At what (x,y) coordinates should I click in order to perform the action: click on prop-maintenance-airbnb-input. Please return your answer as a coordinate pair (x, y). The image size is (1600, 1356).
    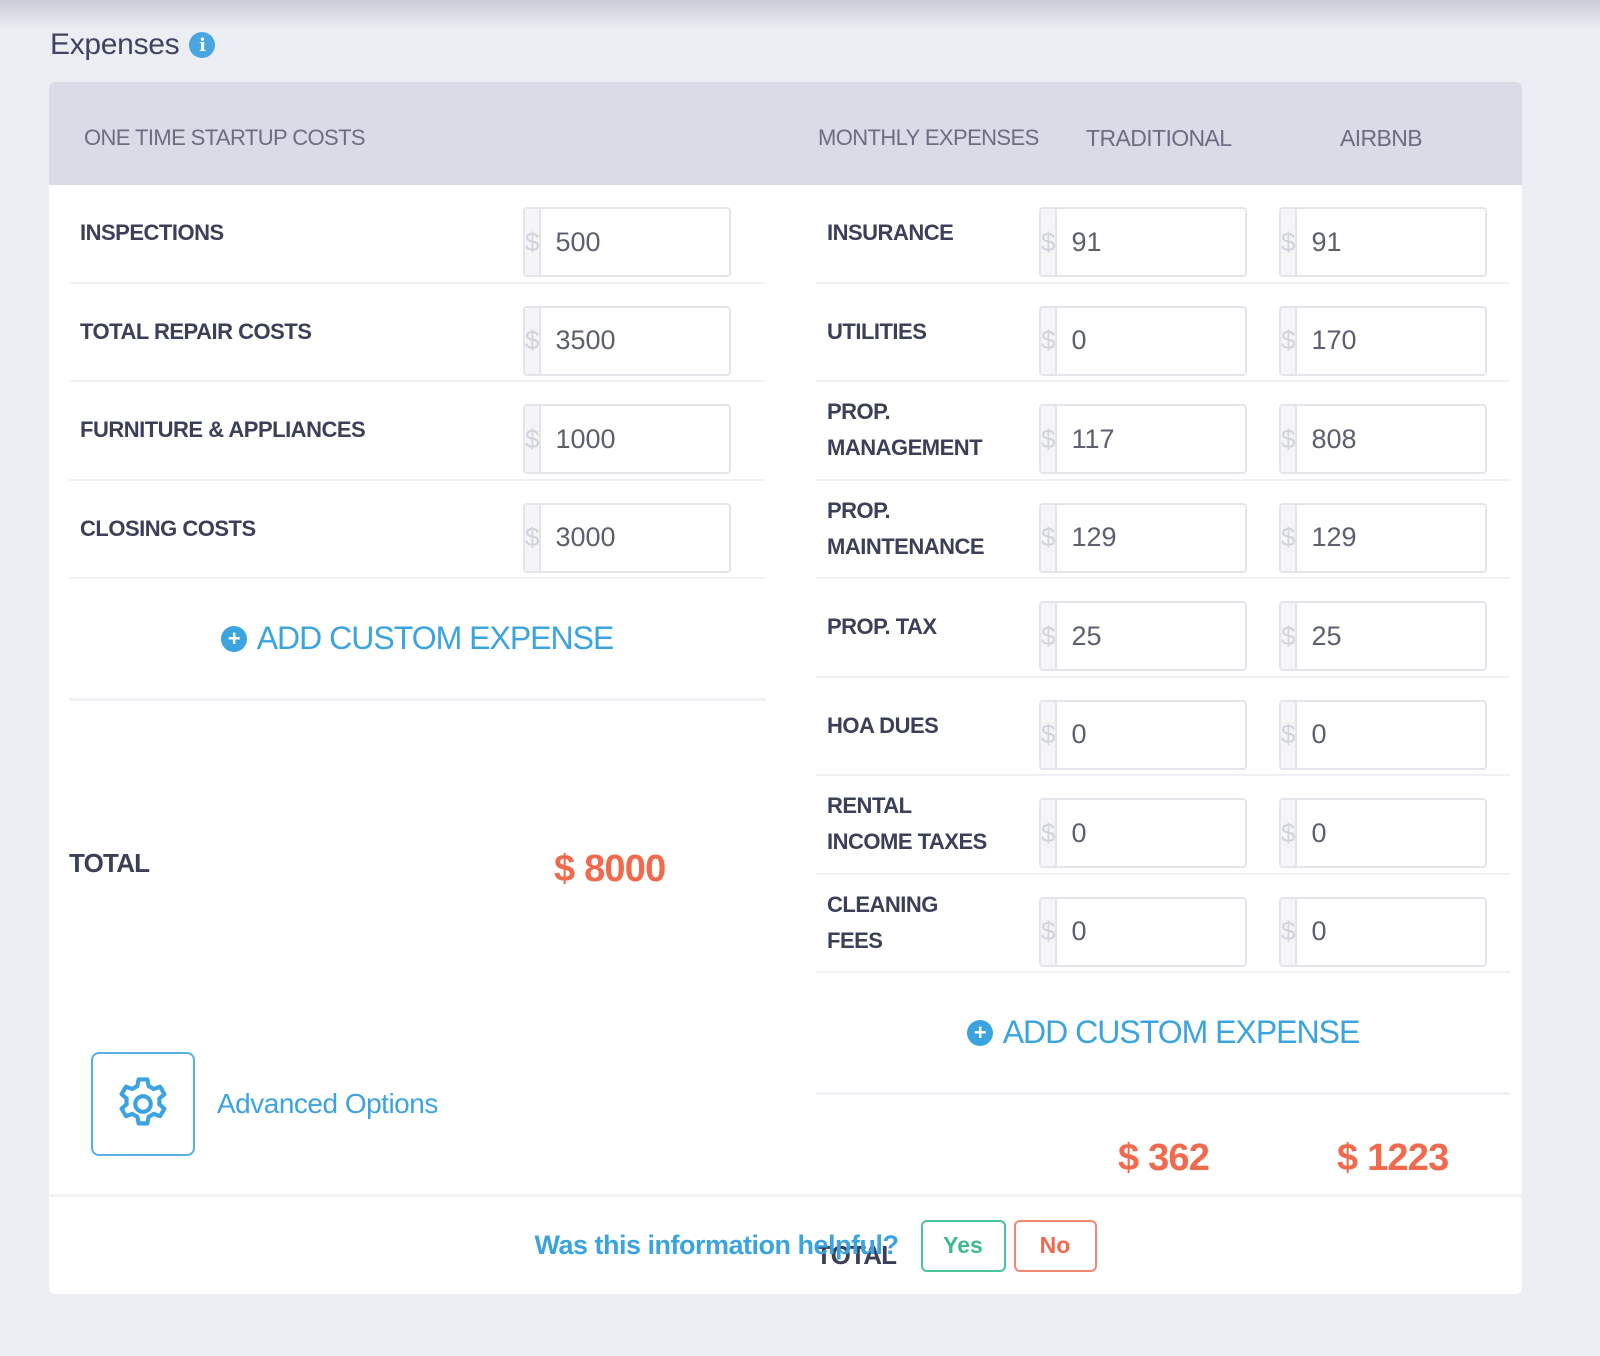
    Looking at the image, I should click on (1409, 537).